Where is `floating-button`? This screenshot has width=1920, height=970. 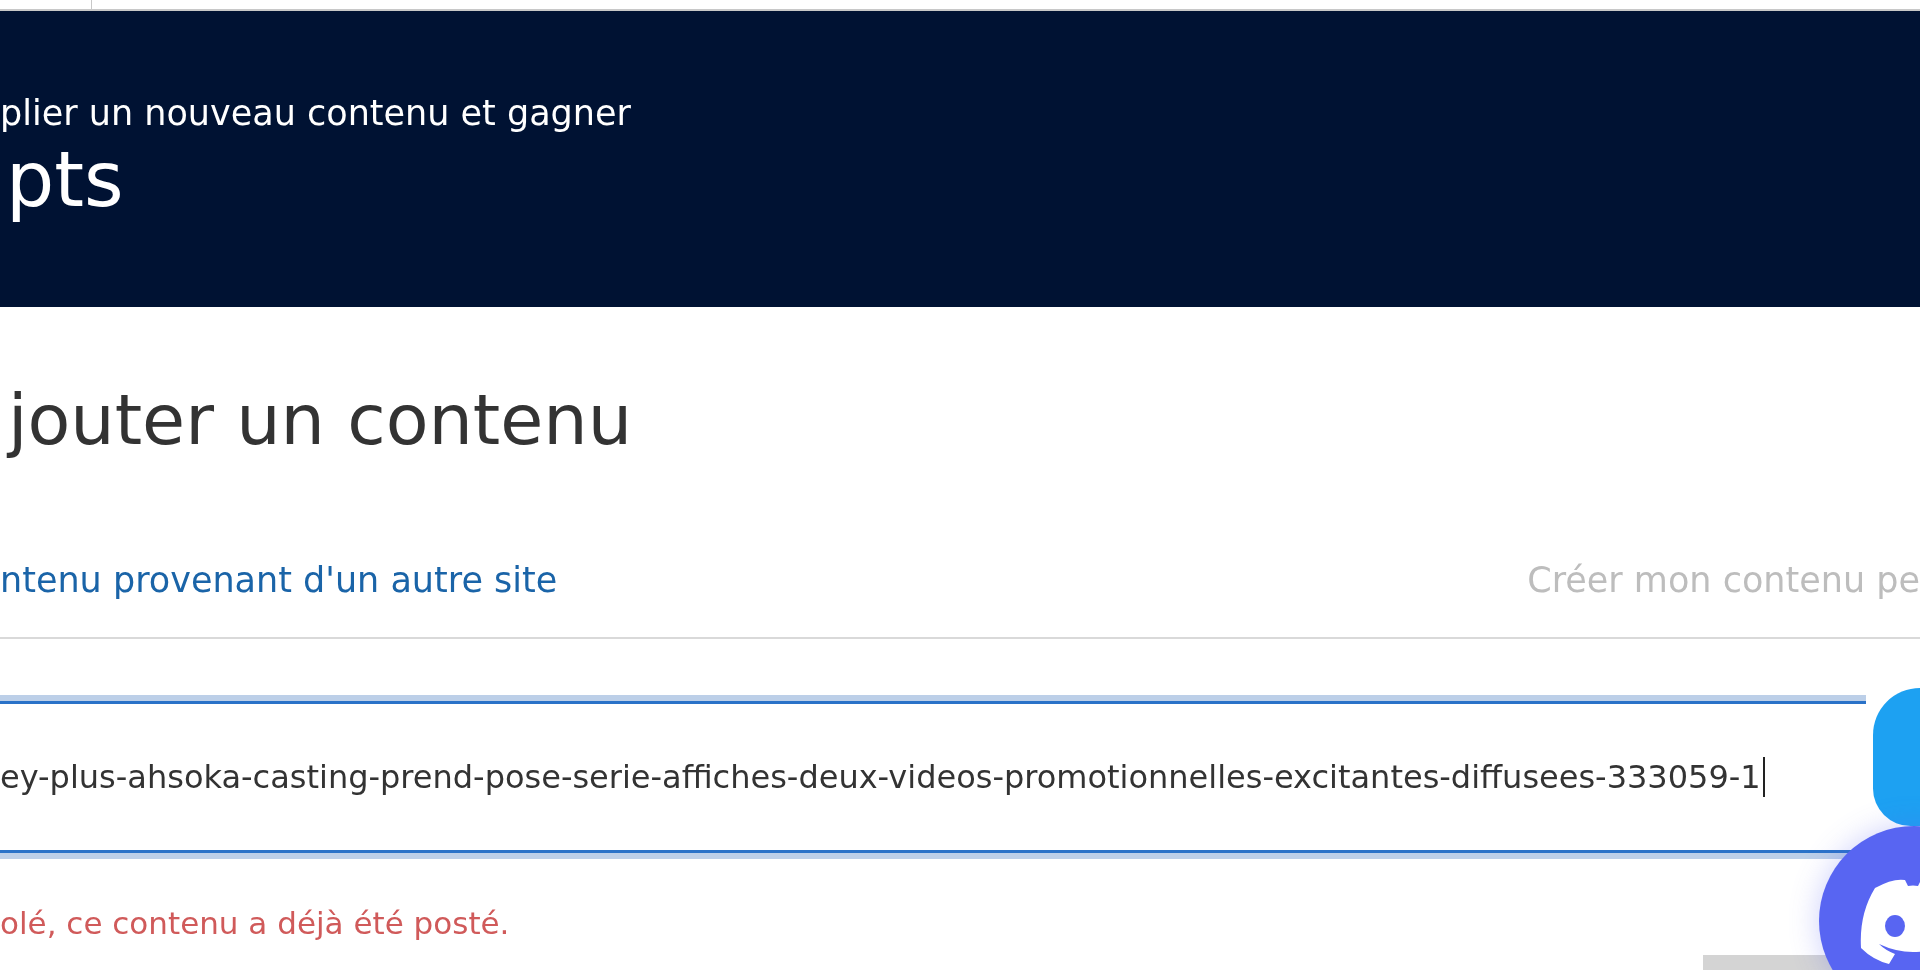 floating-button is located at coordinates (1896, 757).